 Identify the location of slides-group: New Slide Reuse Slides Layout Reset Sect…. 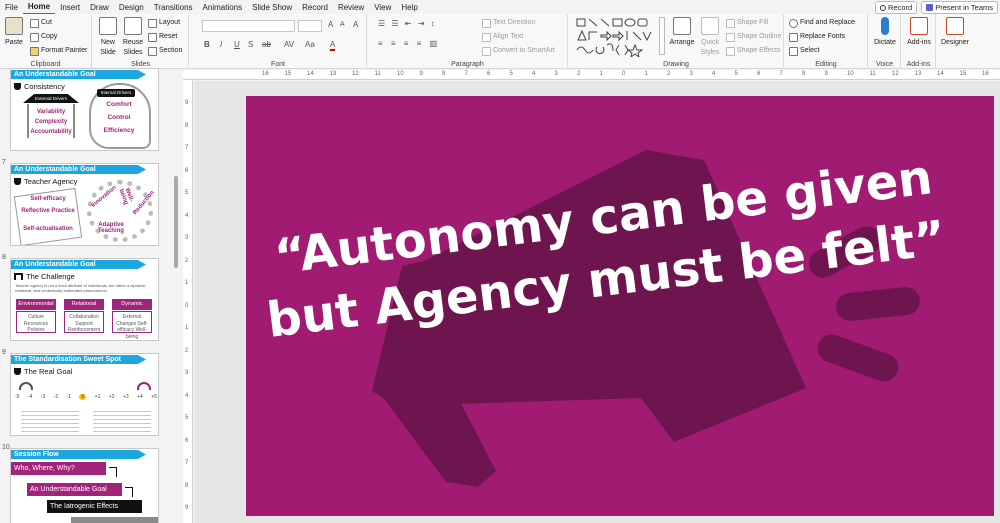
(141, 41).